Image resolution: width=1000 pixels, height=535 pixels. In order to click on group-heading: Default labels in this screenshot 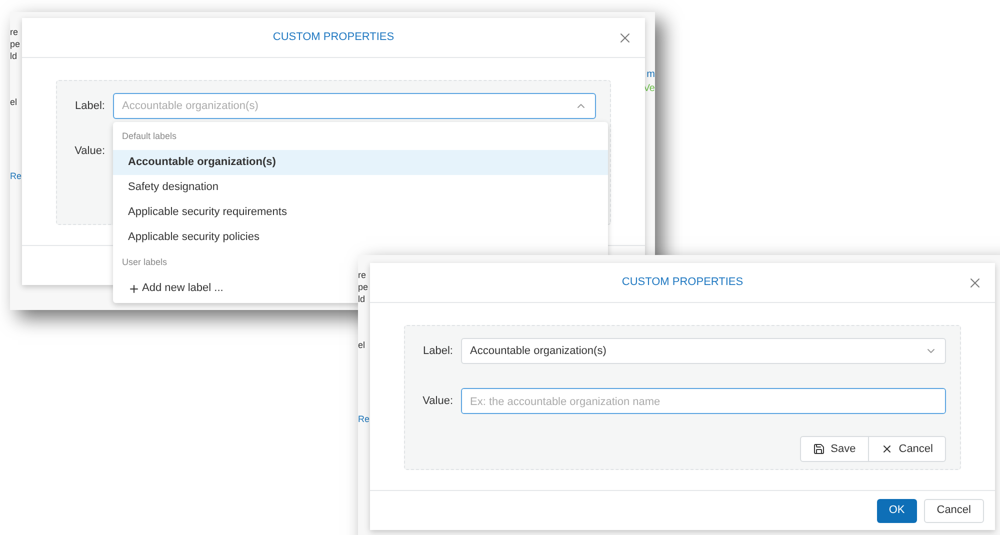, I will do `click(149, 137)`.